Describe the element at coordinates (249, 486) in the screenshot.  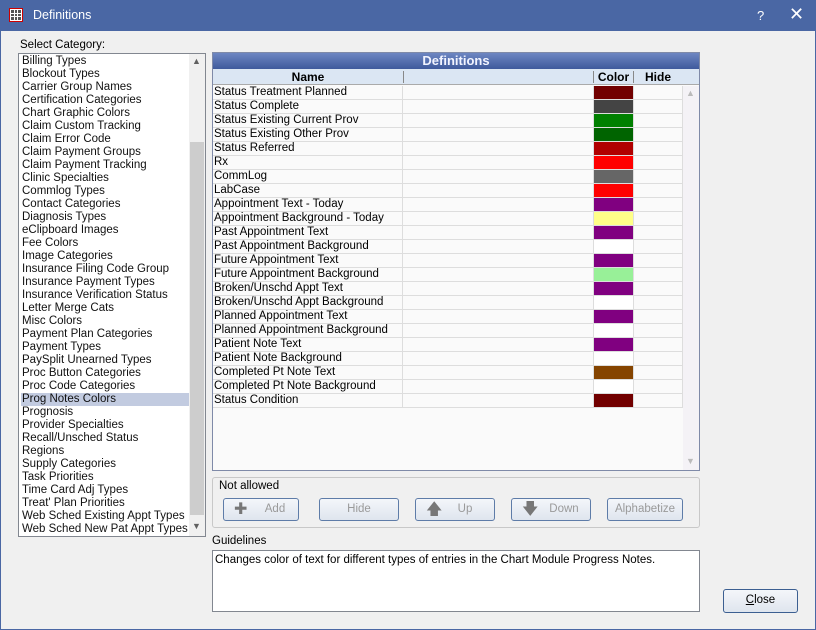
I see `not-allowed-label: Not allowed` at that location.